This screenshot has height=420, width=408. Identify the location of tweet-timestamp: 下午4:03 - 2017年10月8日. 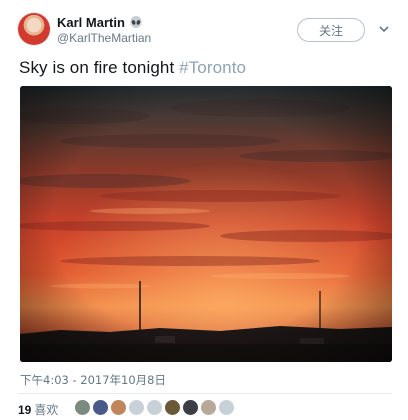
(93, 380).